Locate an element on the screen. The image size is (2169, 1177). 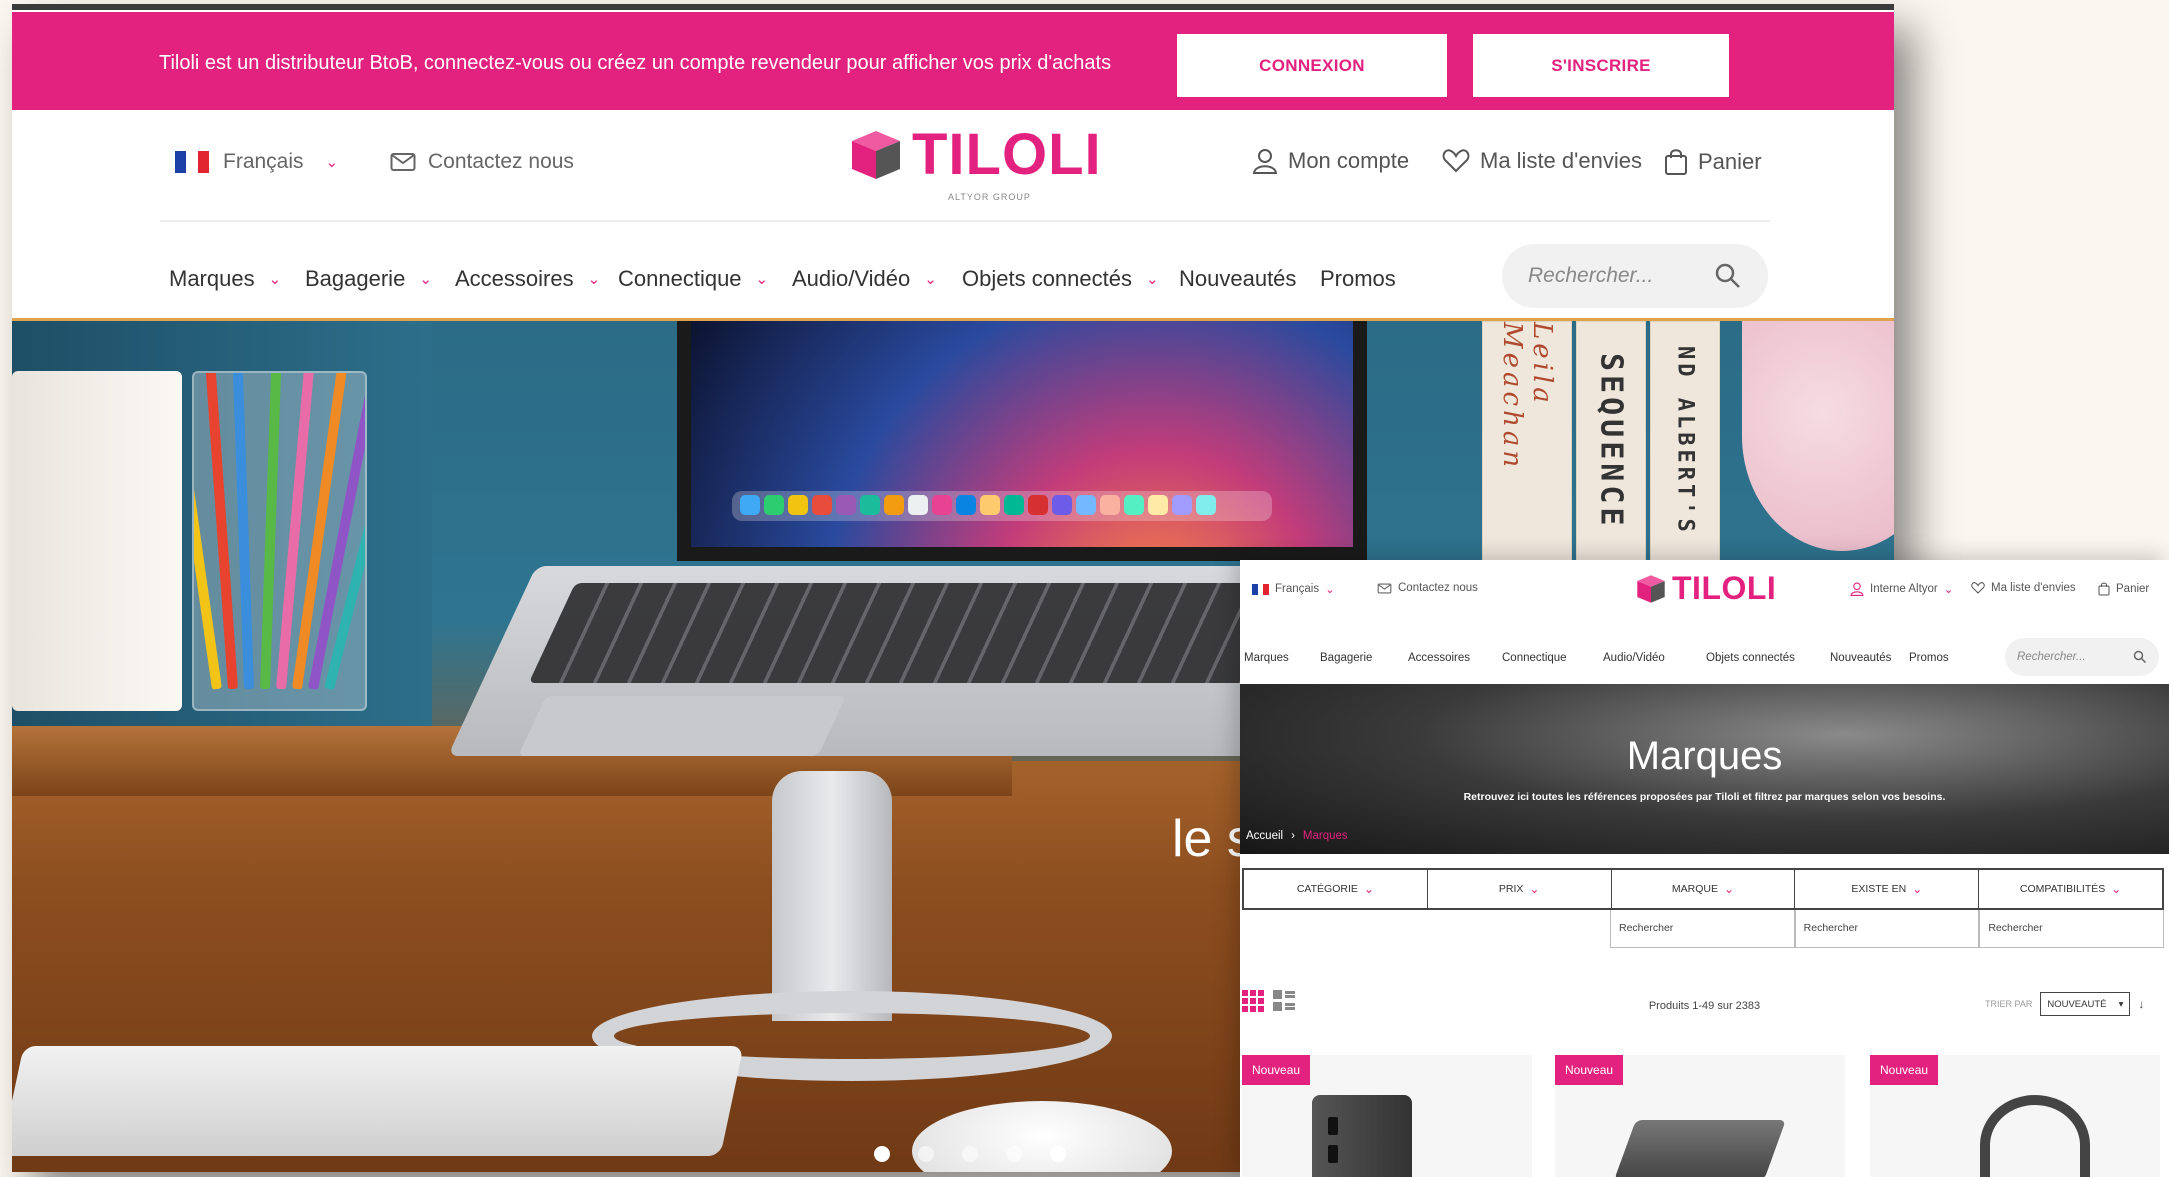
nav-label: Connectique is located at coordinates (680, 278).